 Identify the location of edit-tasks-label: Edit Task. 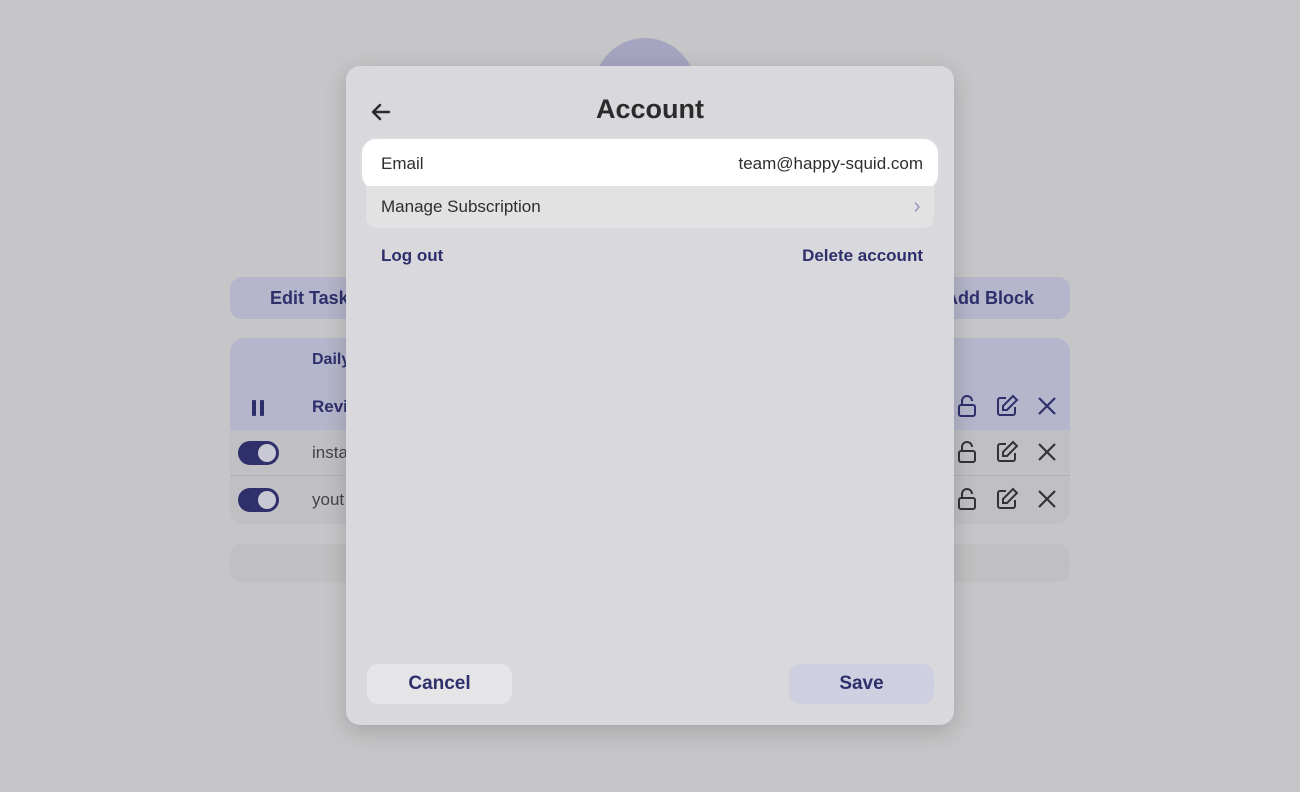
(309, 297).